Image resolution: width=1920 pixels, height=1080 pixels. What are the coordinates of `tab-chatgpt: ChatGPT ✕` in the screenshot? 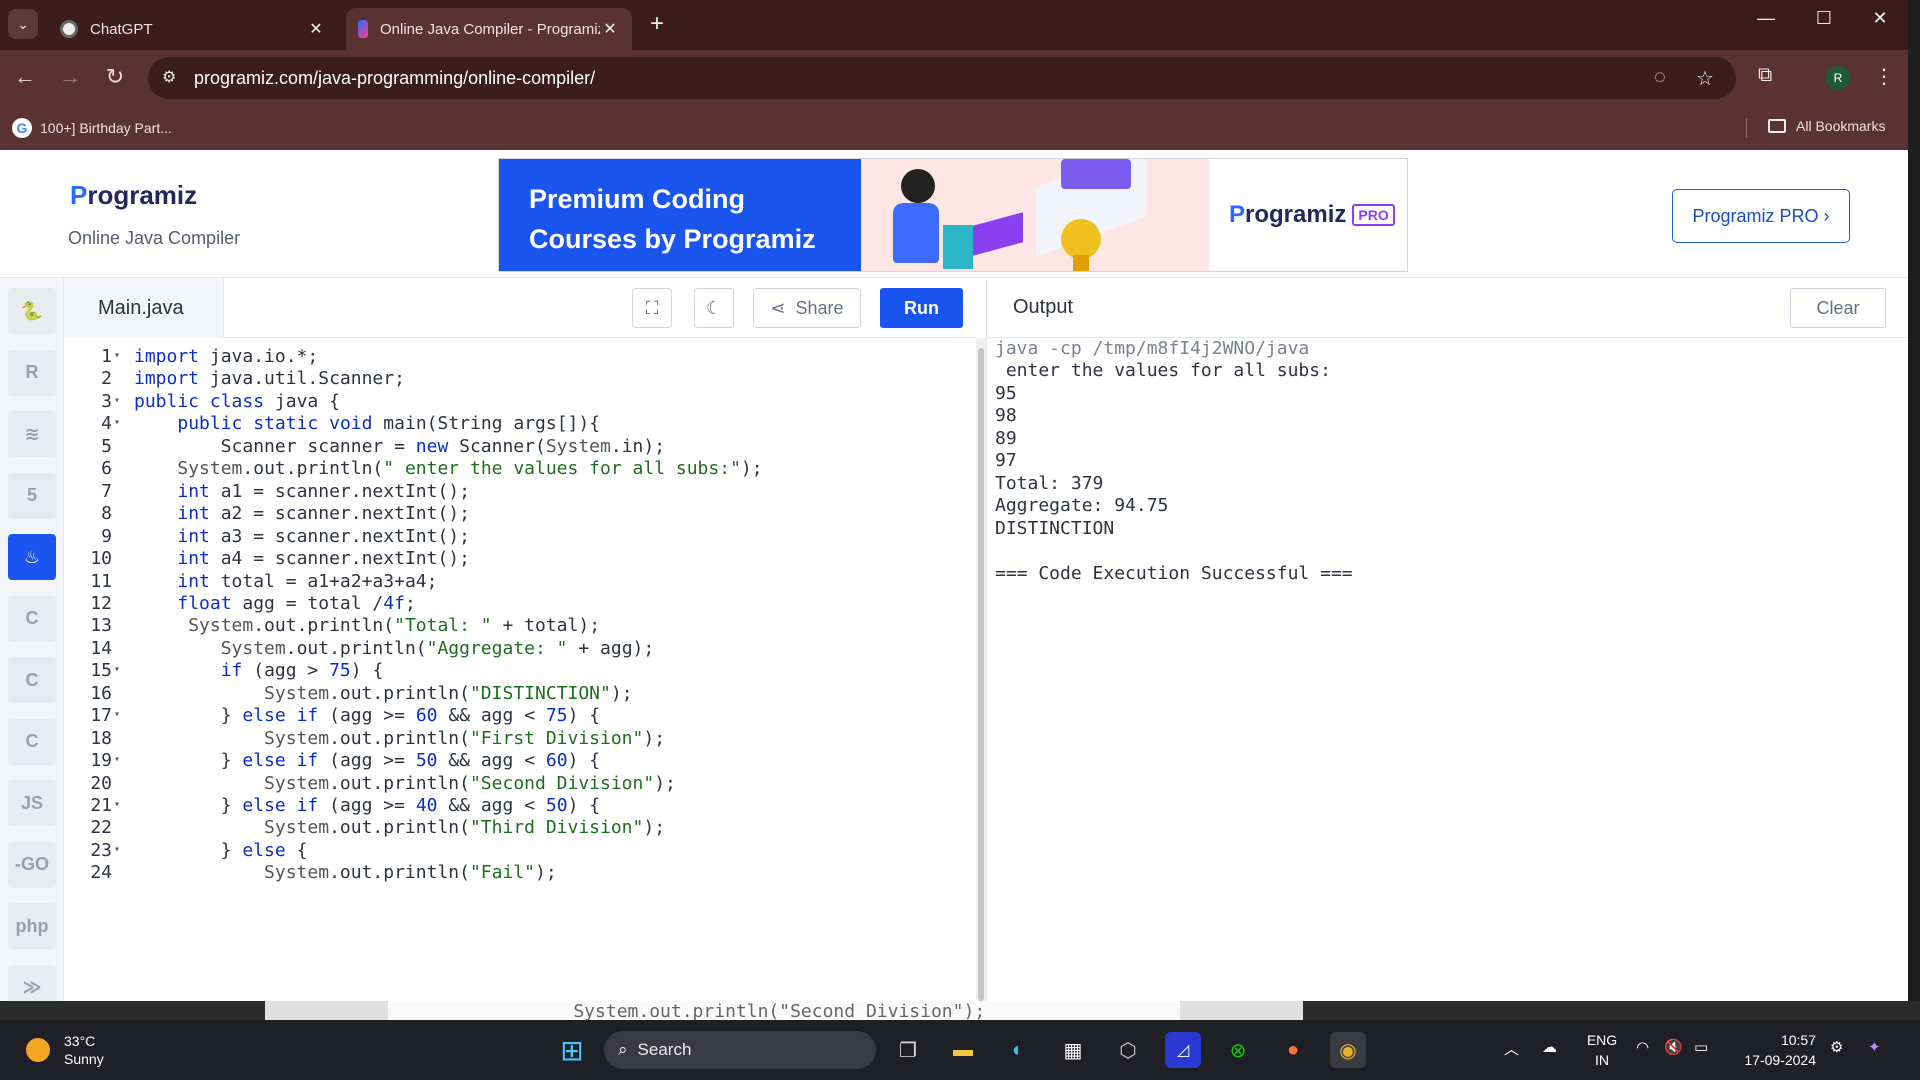 It's located at (193, 29).